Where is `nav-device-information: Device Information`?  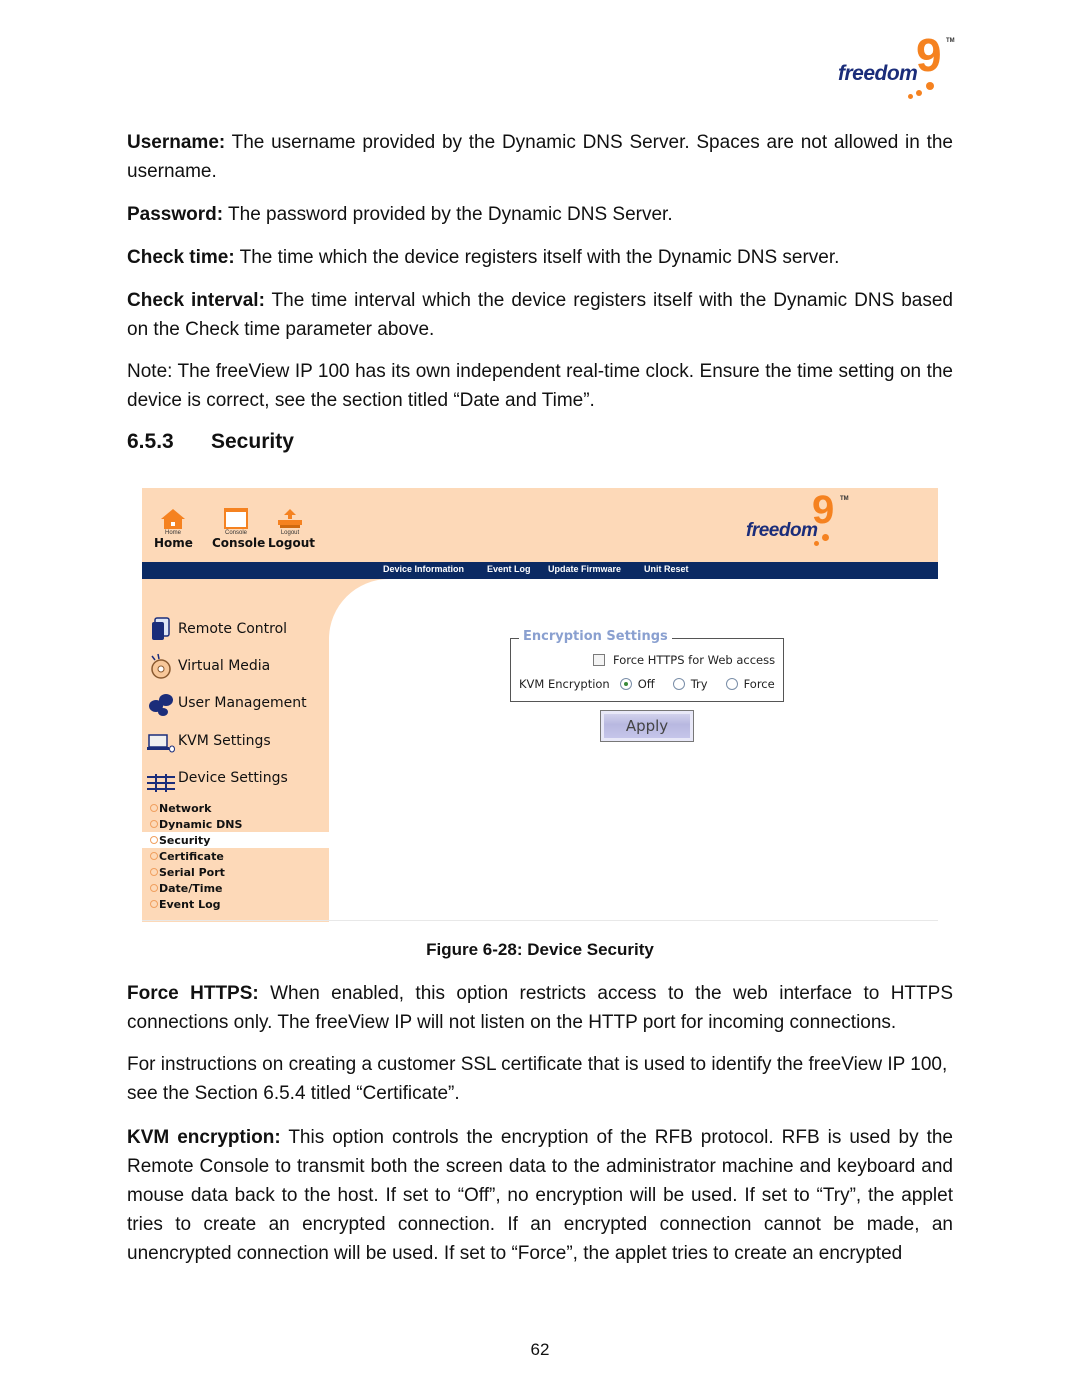
nav-device-information: Device Information is located at coordinates (423, 569).